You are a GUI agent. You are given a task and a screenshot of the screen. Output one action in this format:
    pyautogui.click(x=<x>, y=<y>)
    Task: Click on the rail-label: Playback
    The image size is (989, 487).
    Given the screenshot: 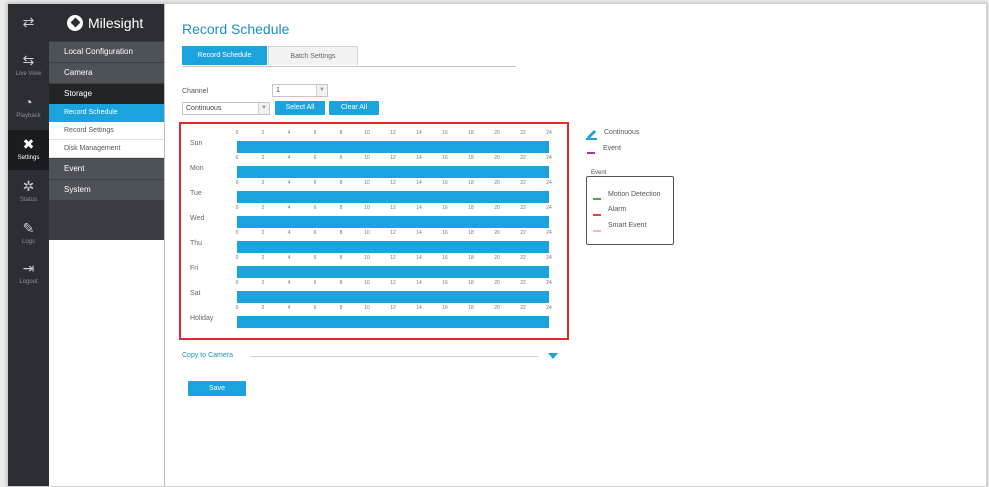 What is the action you would take?
    pyautogui.click(x=28, y=116)
    